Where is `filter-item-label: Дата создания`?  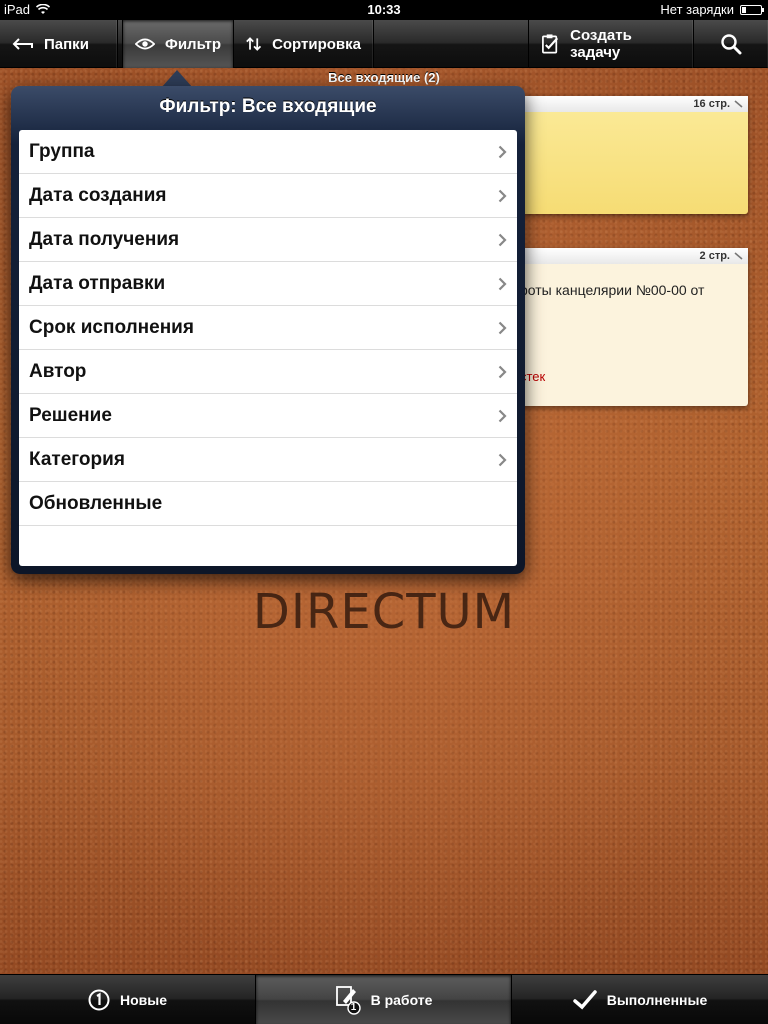
filter-item-label: Дата создания is located at coordinates (98, 195).